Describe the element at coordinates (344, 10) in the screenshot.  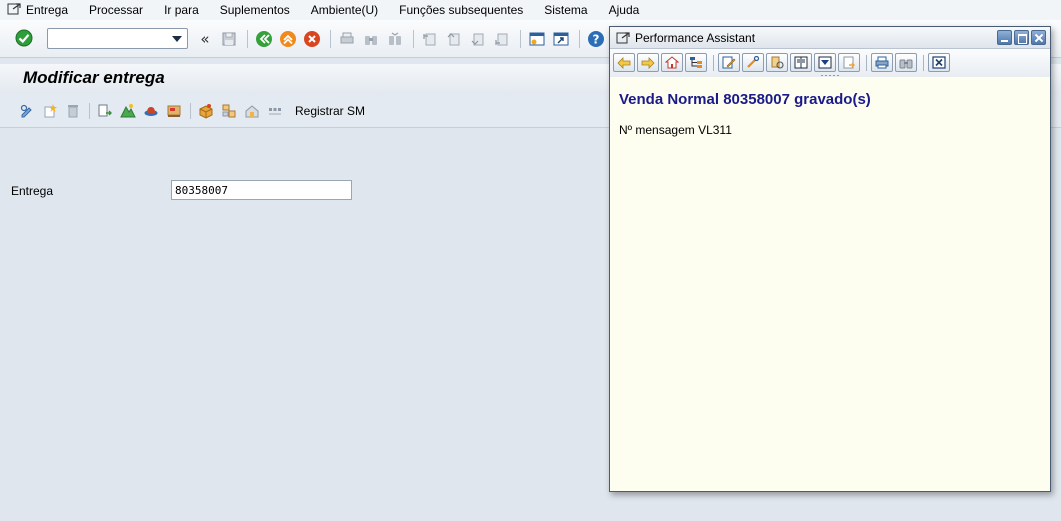
I see `menu-item-ambiente: Ambiente(U)` at that location.